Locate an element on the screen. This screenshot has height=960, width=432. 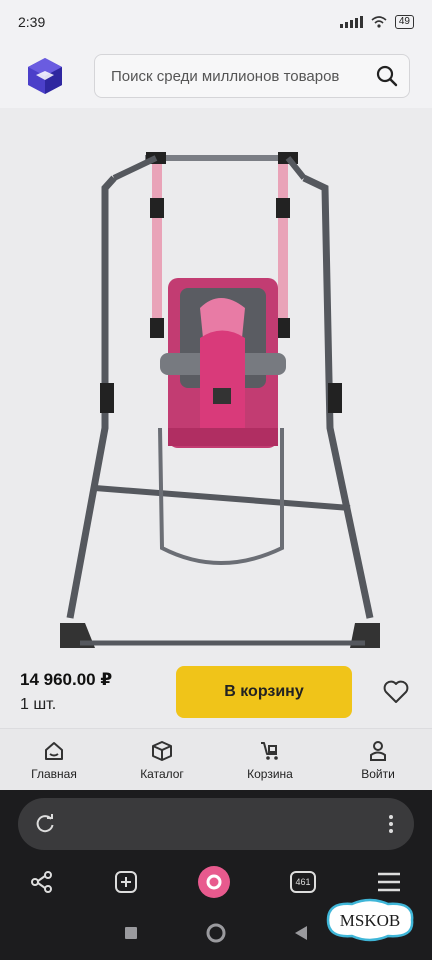
status-icons: 49 is located at coordinates (376, 22).